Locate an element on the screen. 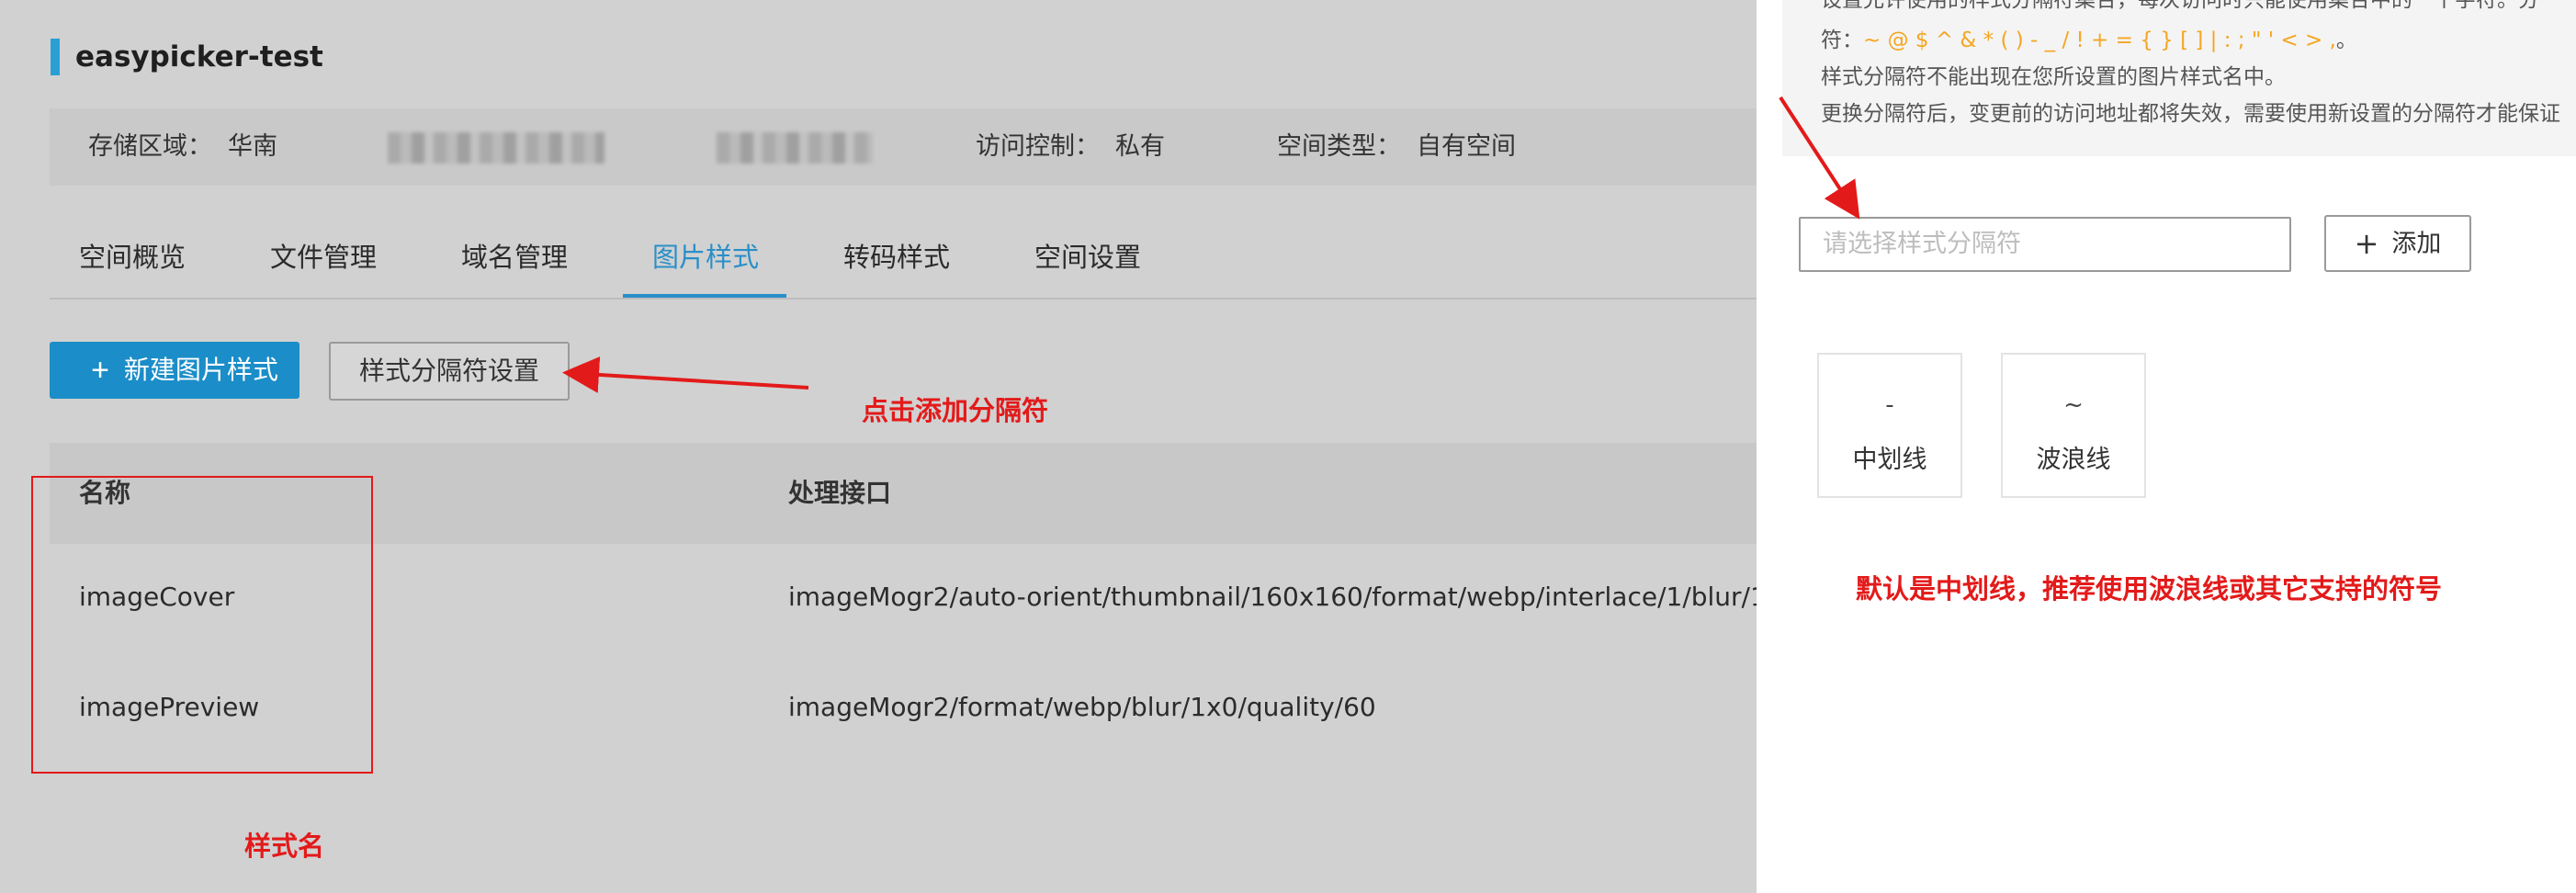 The width and height of the screenshot is (2576, 893). bucket-tabs: 空间概览 文件管理 域名管理 图片样式 转码样式 空间设置 is located at coordinates (903, 260).